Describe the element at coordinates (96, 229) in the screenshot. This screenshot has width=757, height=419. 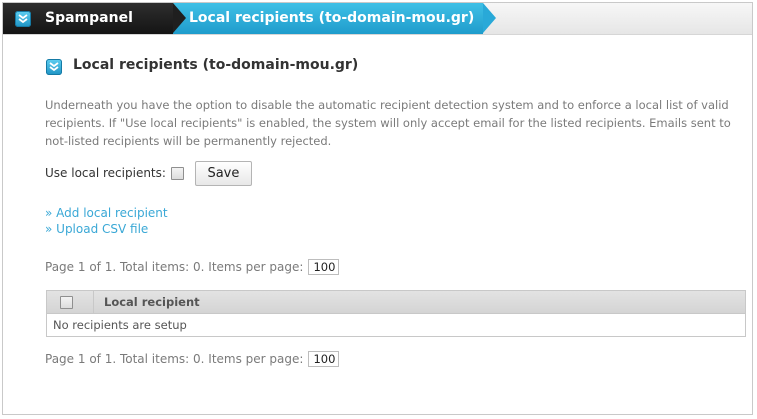
I see `upload-csv-link: » Upload CSV file` at that location.